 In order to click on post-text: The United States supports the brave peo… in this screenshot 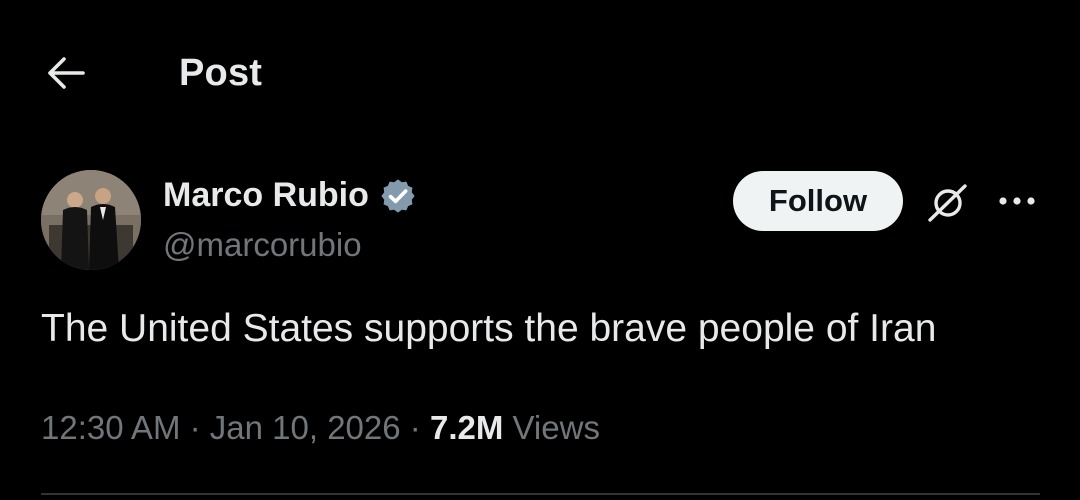, I will do `click(489, 328)`.